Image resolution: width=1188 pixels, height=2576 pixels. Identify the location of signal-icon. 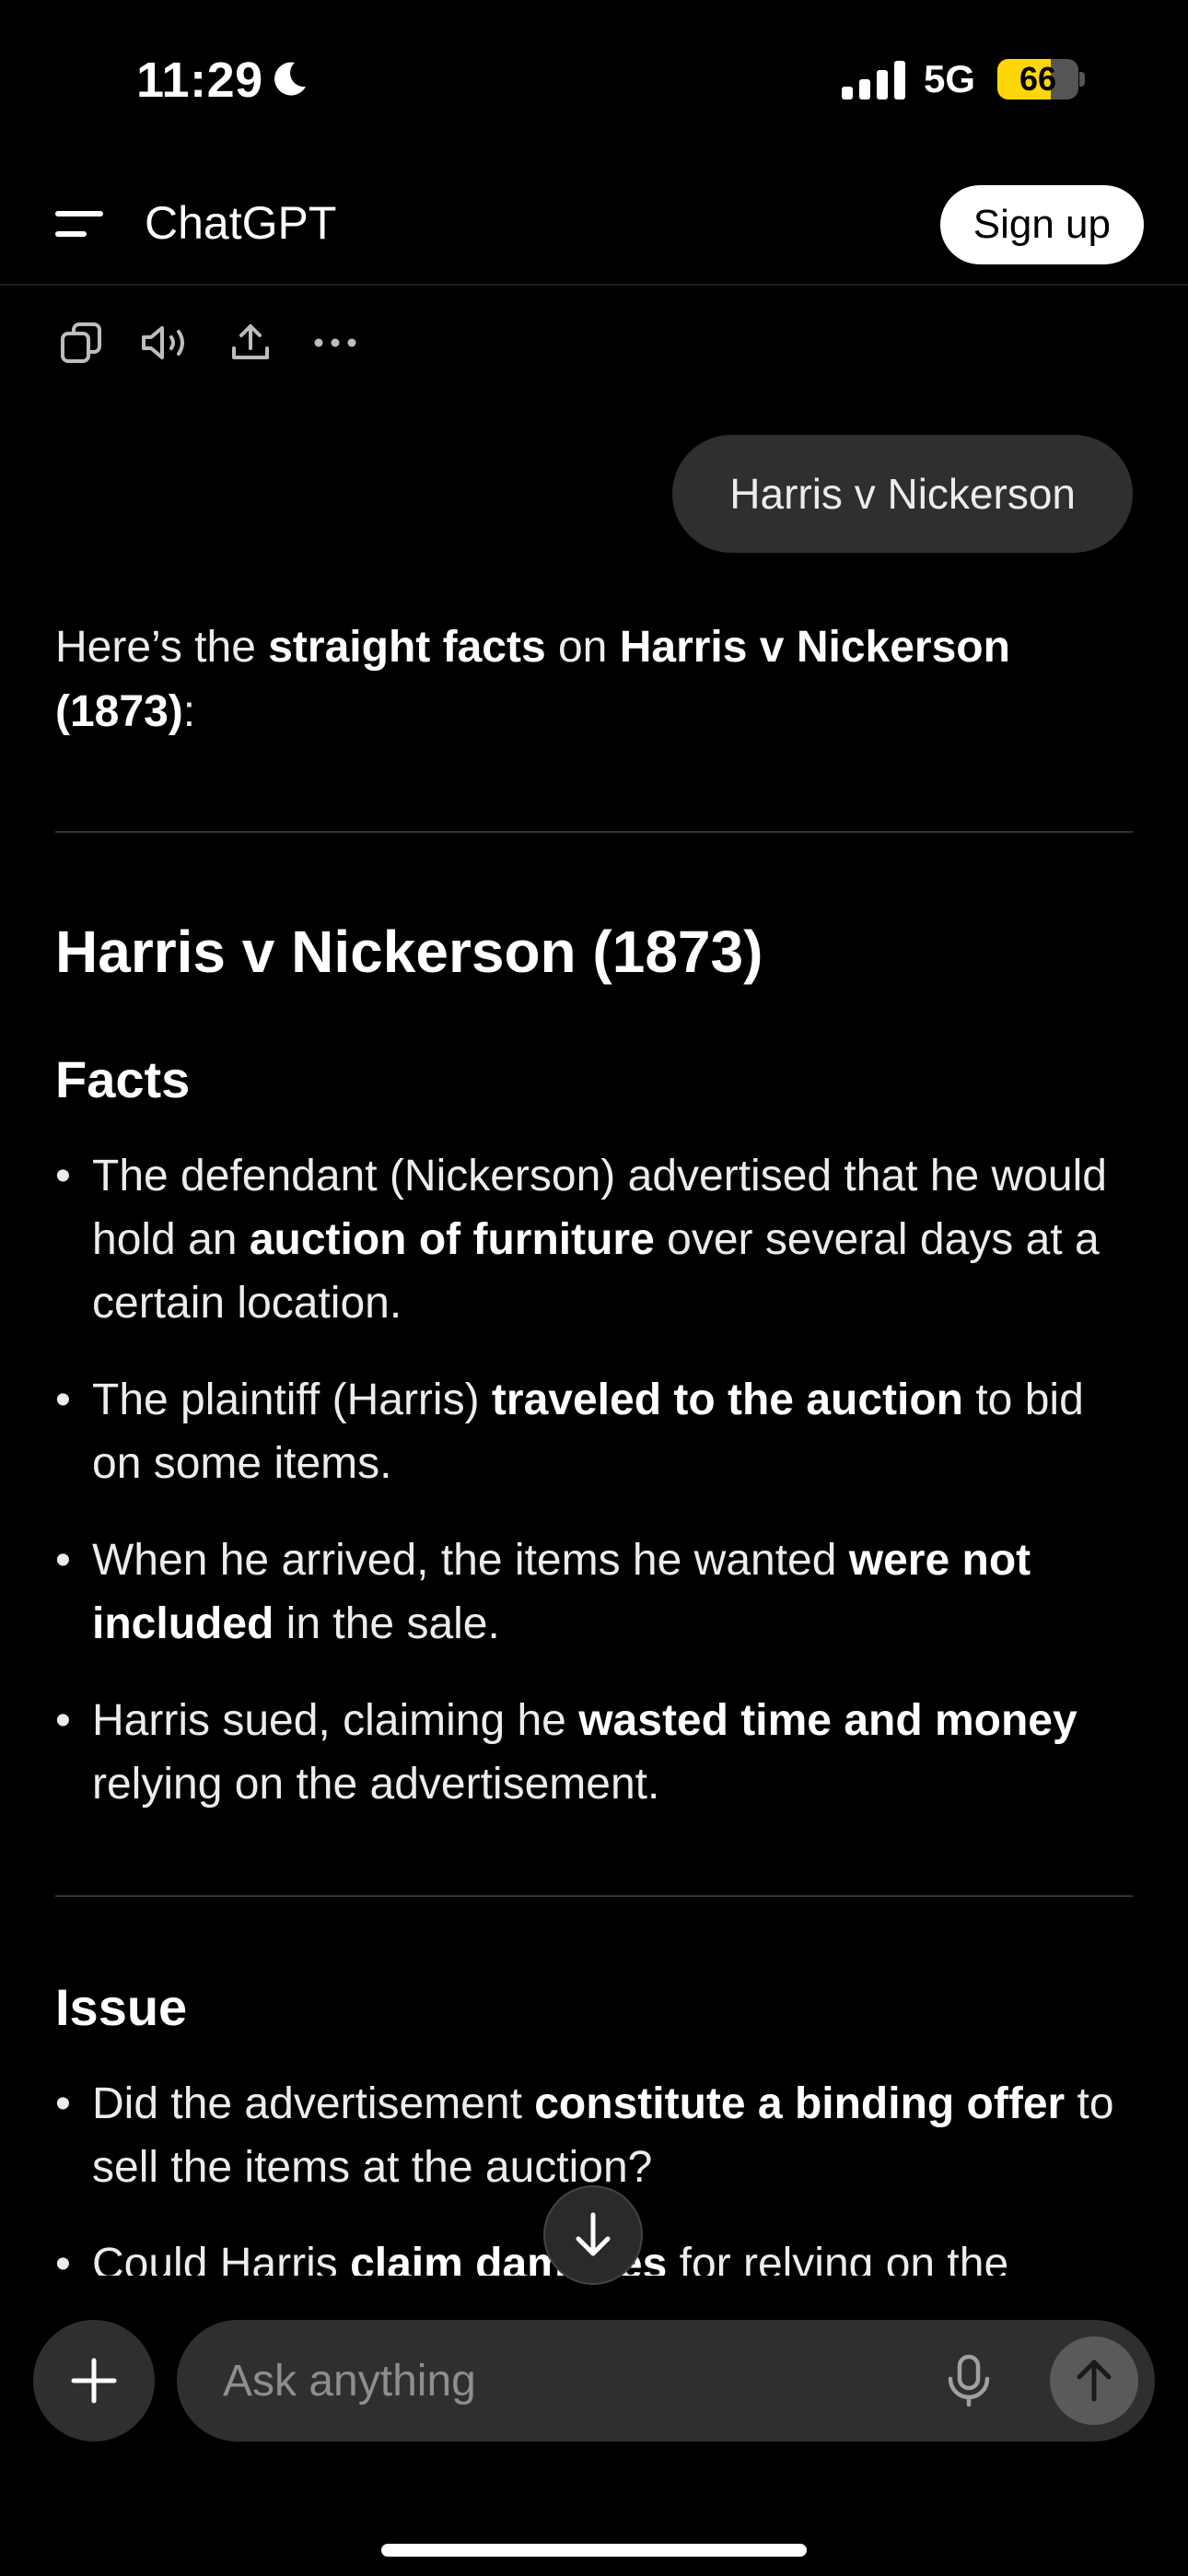
(873, 80).